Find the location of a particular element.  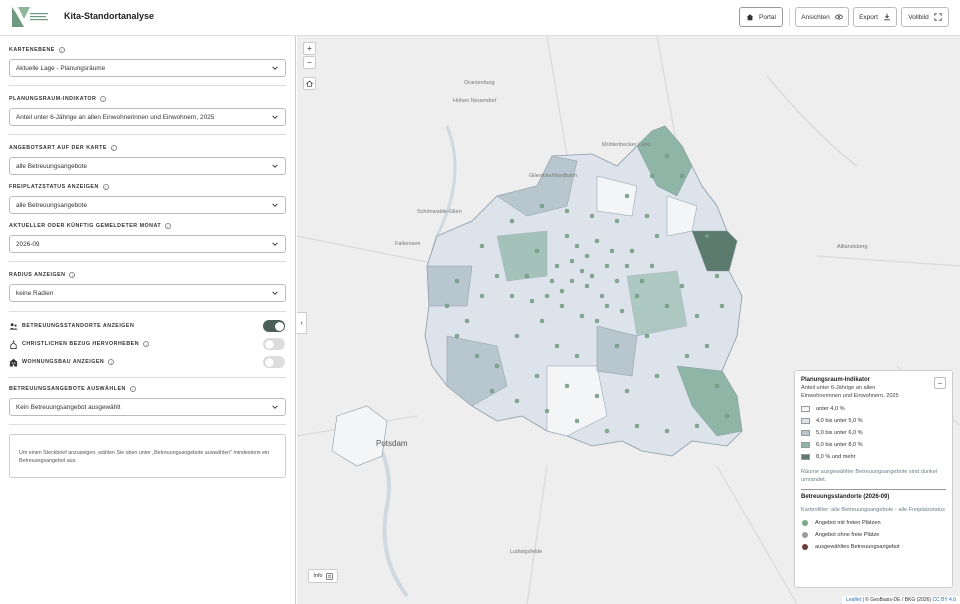

toggle-wohnungsbau: Wohnungsbau anzeigen i is located at coordinates (147, 362).